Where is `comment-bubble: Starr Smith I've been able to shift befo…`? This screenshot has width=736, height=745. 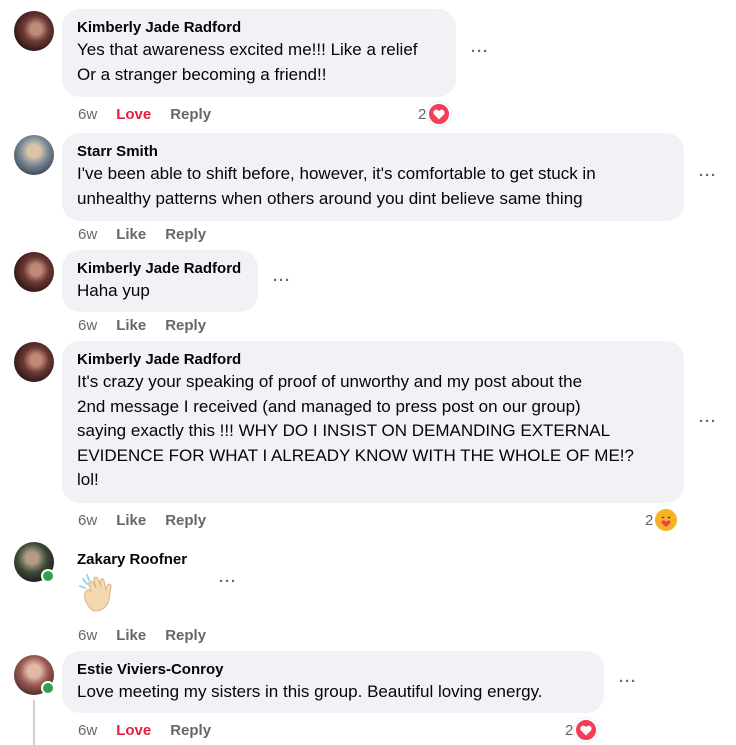
comment-bubble: Starr Smith I've been able to shift befo… is located at coordinates (373, 177).